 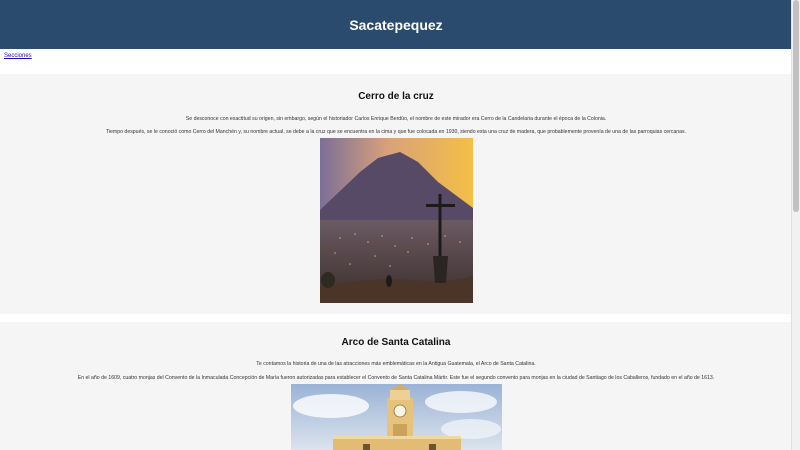 What do you see at coordinates (795, 225) in the screenshot?
I see `page-scrollbar` at bounding box center [795, 225].